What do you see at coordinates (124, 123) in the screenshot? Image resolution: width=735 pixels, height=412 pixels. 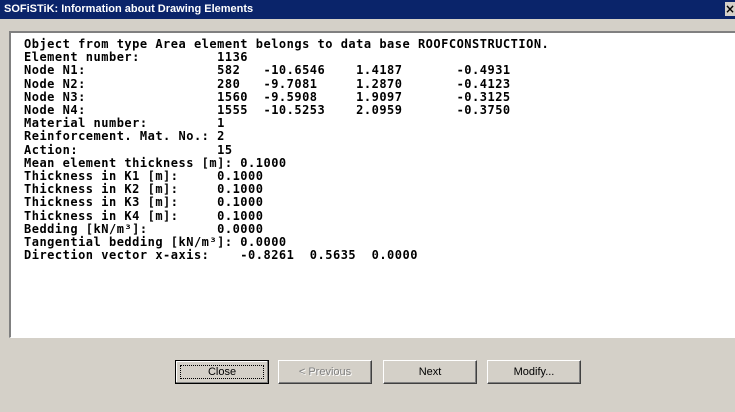 I see `info-line: Material number: 1` at bounding box center [124, 123].